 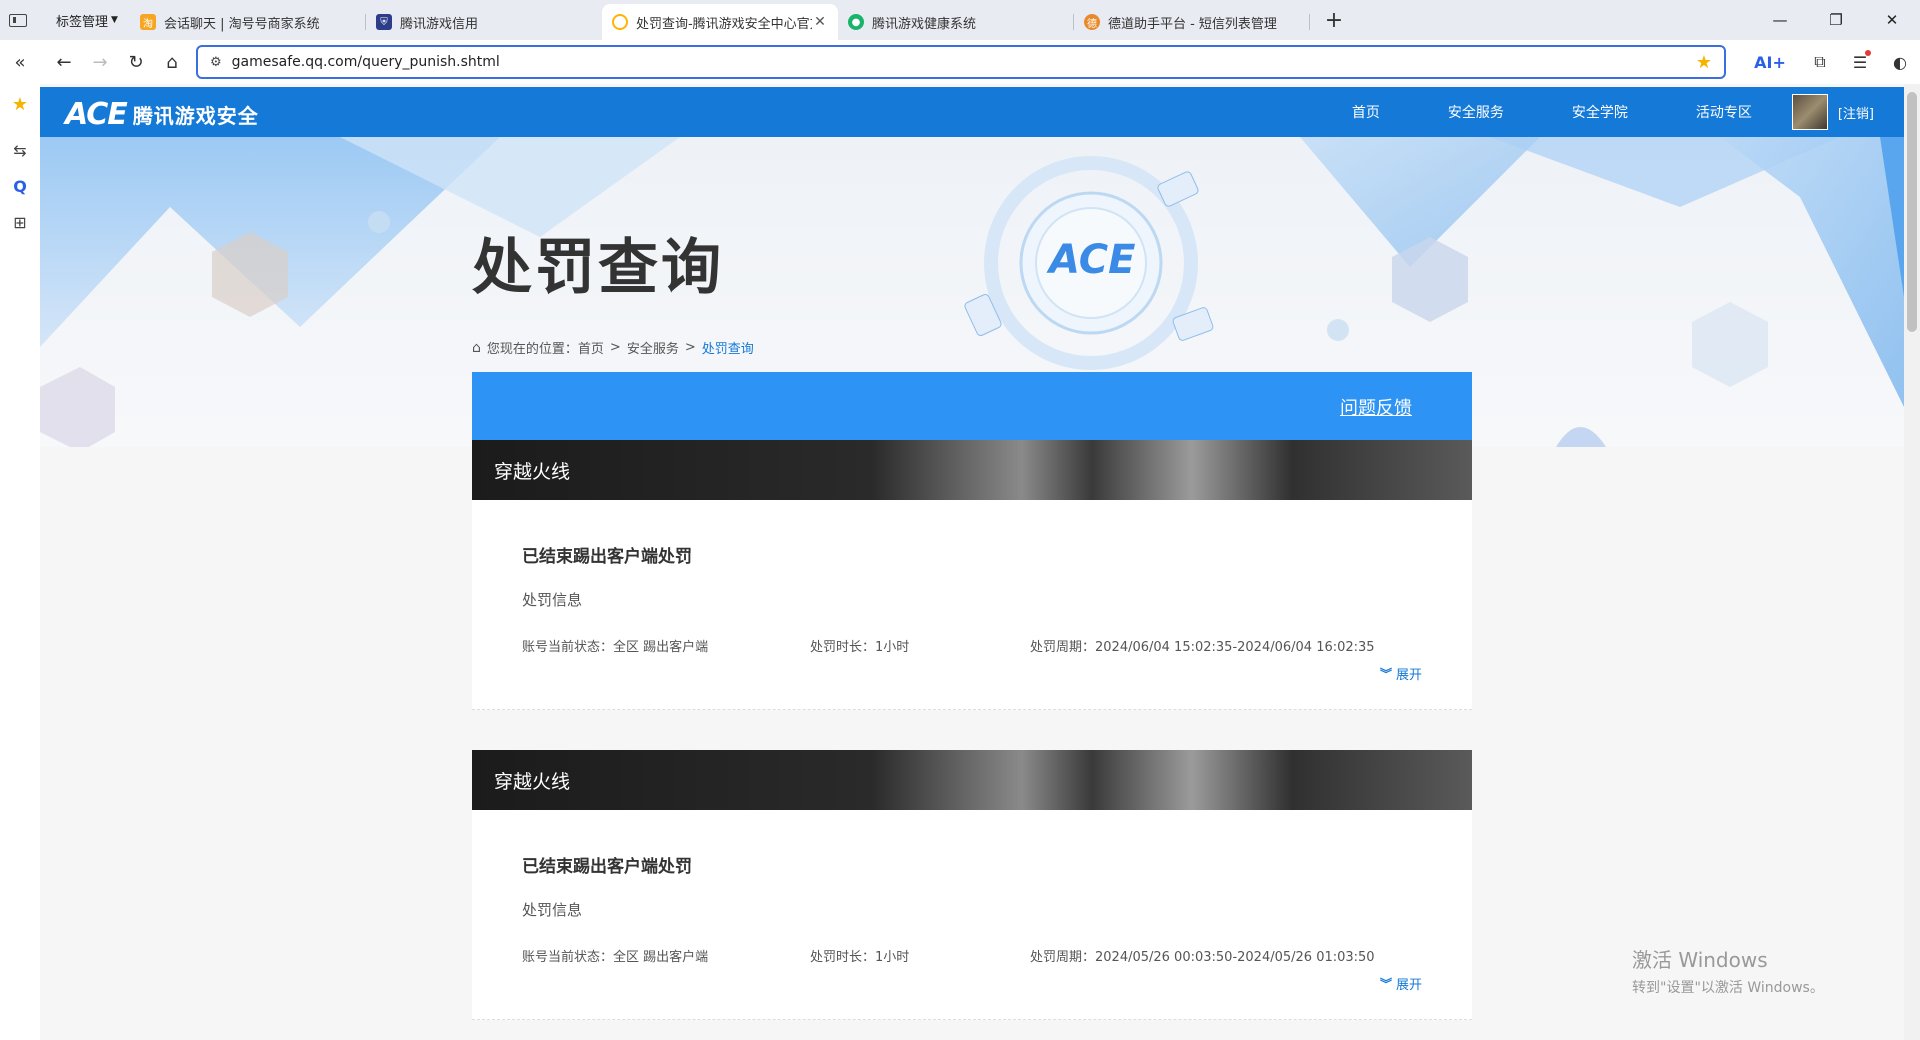 What do you see at coordinates (18, 20) in the screenshot?
I see `sidebar-toggle-icon` at bounding box center [18, 20].